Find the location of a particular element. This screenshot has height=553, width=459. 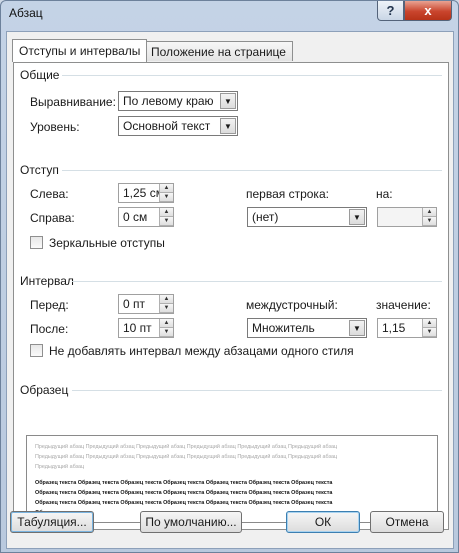

ok-button: ОК is located at coordinates (323, 522).